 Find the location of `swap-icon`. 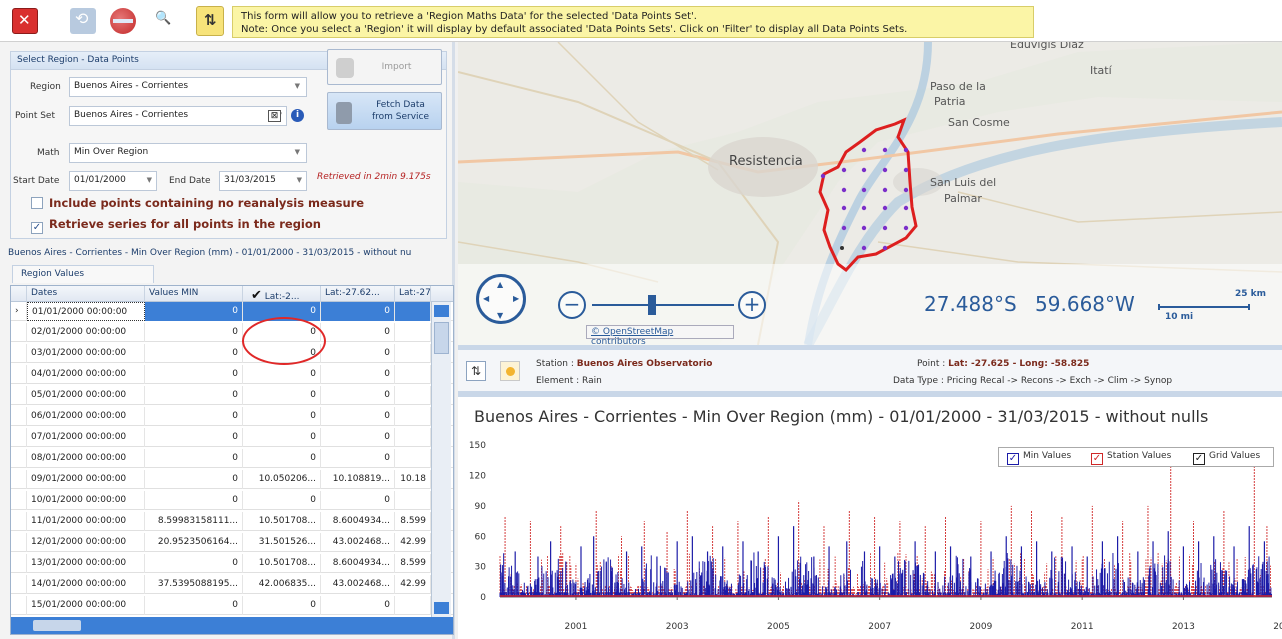

swap-icon is located at coordinates (210, 21).